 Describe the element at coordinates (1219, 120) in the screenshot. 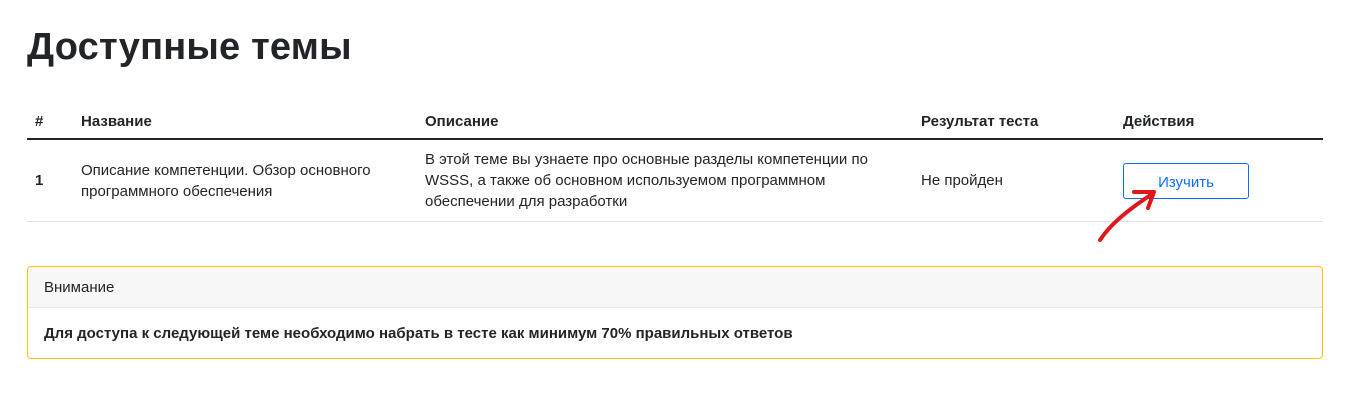

I see `header-actions: Действия` at that location.